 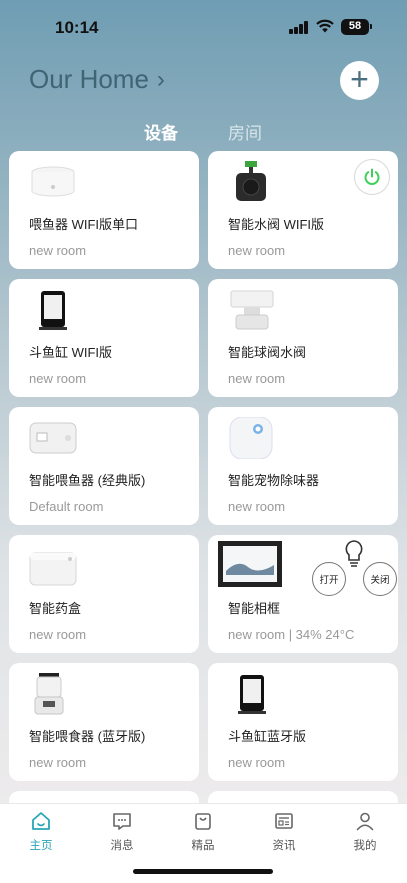 What do you see at coordinates (122, 831) in the screenshot?
I see `tabbar-messages: 消息` at bounding box center [122, 831].